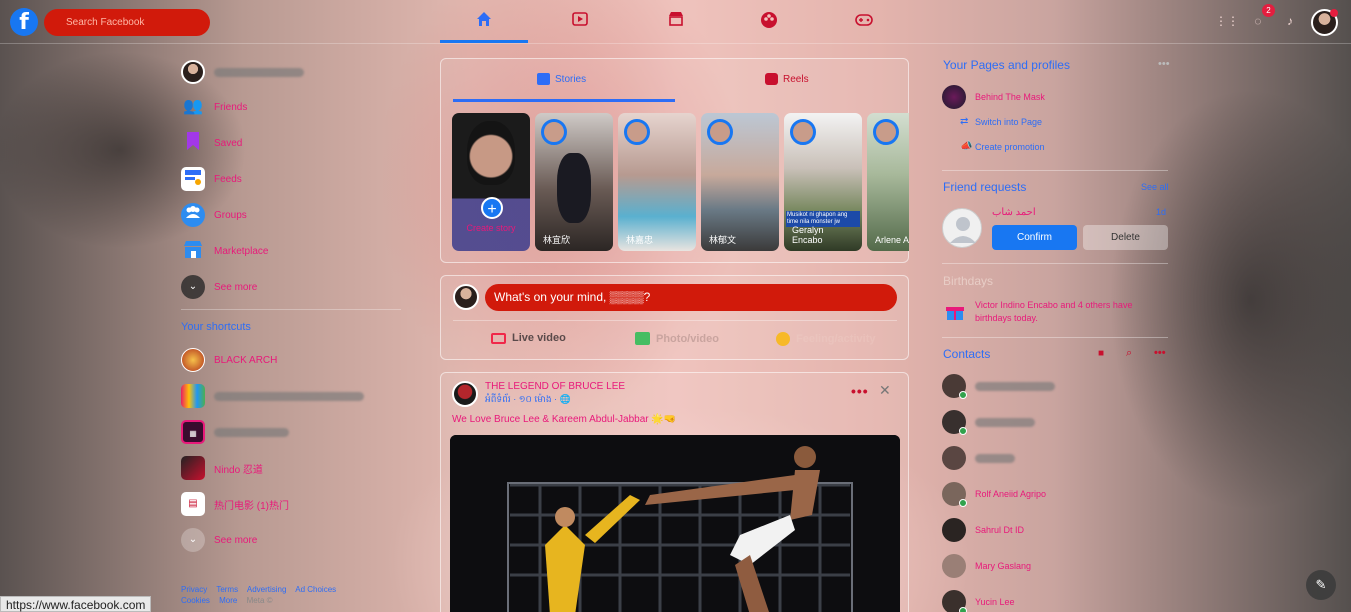 This screenshot has height=612, width=1351. I want to click on contacts-more-icon: •••, so click(1160, 353).